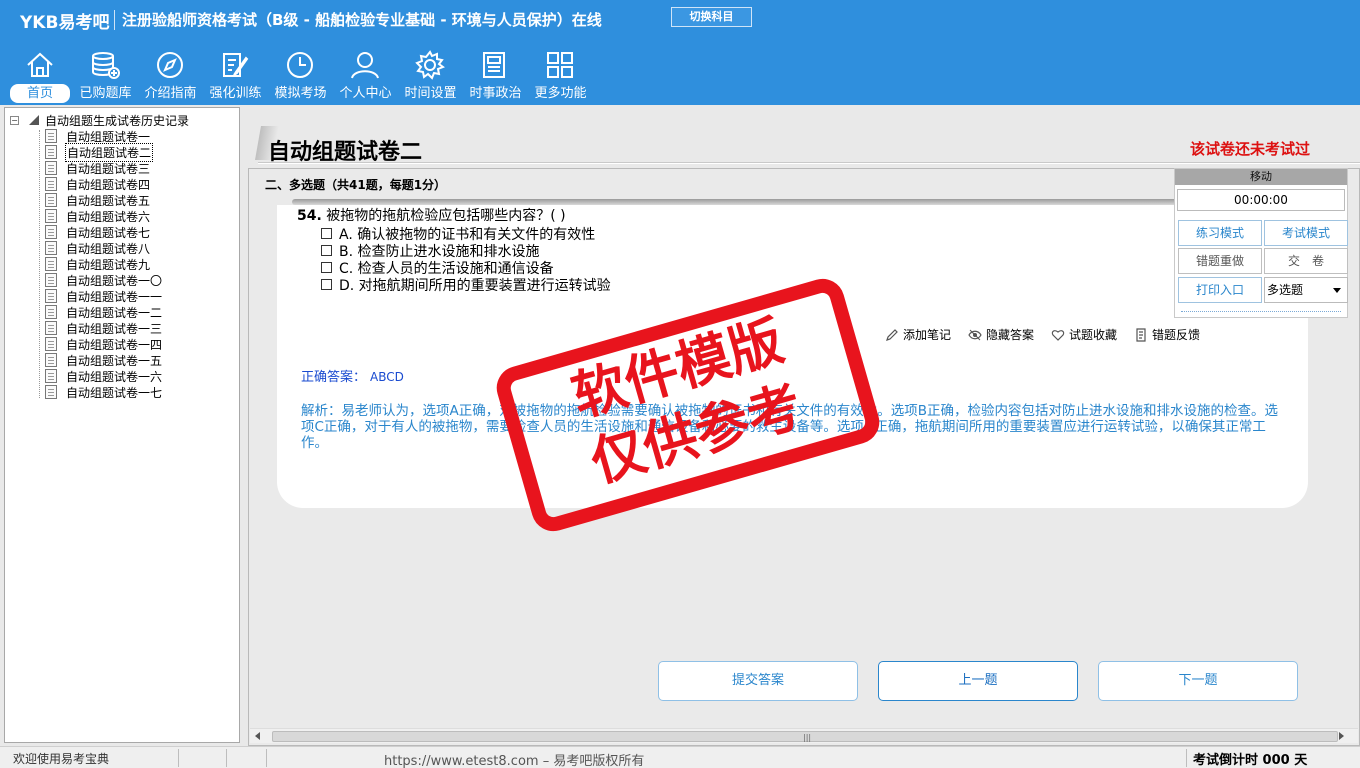 This screenshot has height=768, width=1360. Describe the element at coordinates (114, 392) in the screenshot. I see `tree-item-label: 自动组题试卷一七` at that location.